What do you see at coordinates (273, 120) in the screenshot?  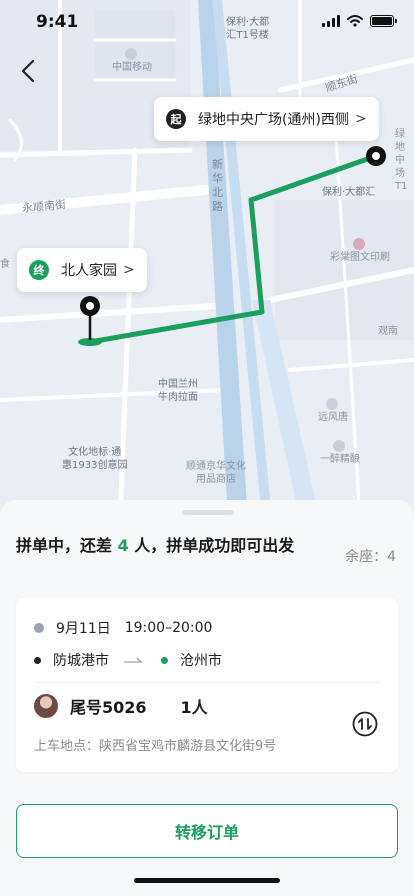 I see `start-location-label: 绿地中央广场(通州)西侧` at bounding box center [273, 120].